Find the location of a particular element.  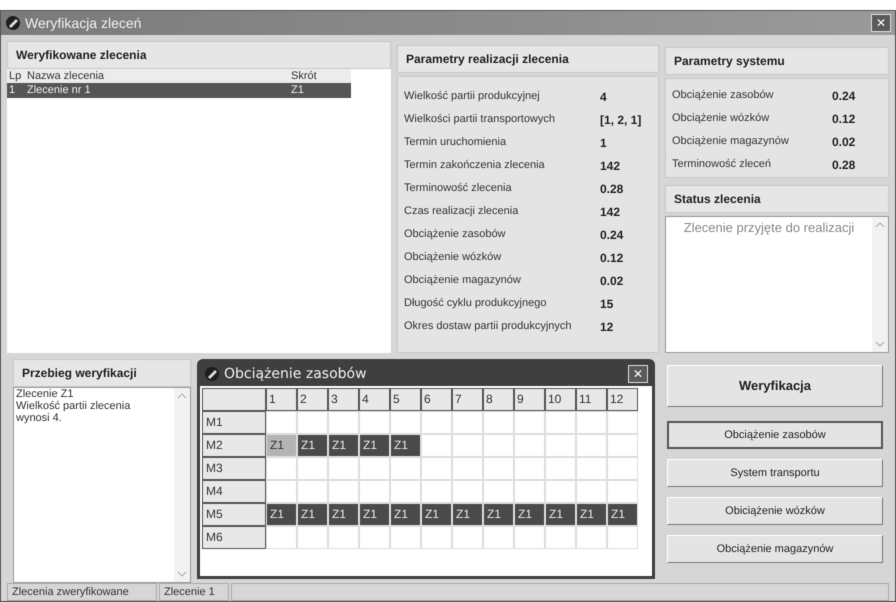

param-label: Wielkości partii transportowych is located at coordinates (480, 120).